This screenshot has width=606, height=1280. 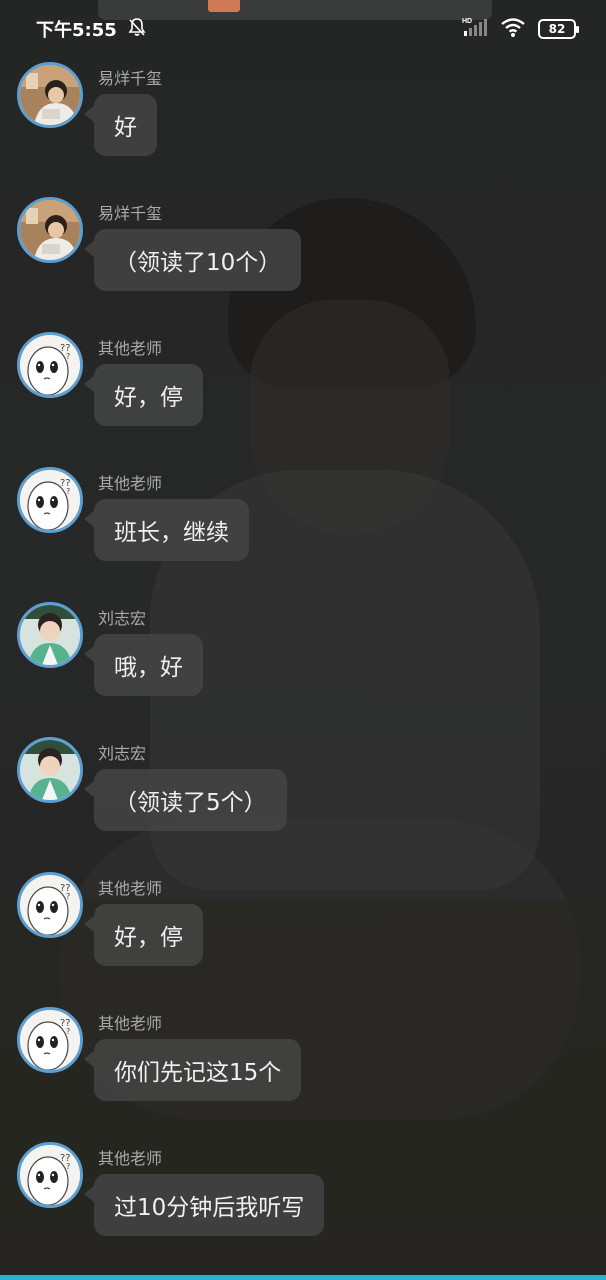 What do you see at coordinates (303, 29) in the screenshot?
I see `status-bar: 下午5:55 HD 82` at bounding box center [303, 29].